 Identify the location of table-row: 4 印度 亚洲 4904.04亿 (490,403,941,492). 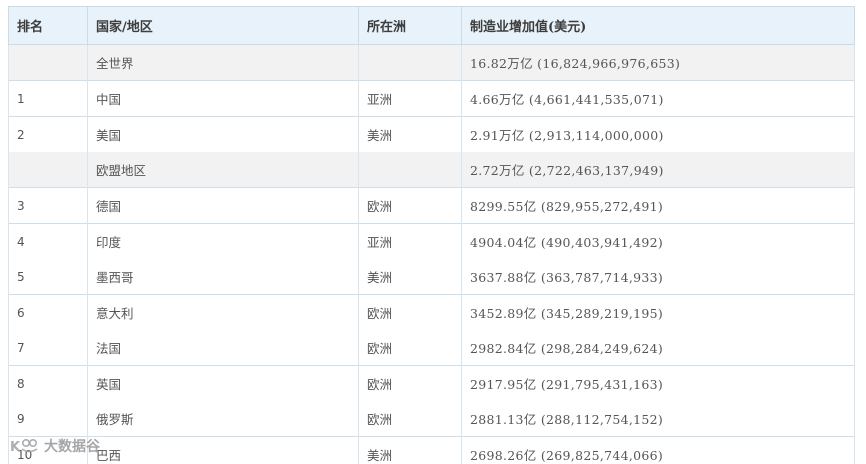
(431, 241).